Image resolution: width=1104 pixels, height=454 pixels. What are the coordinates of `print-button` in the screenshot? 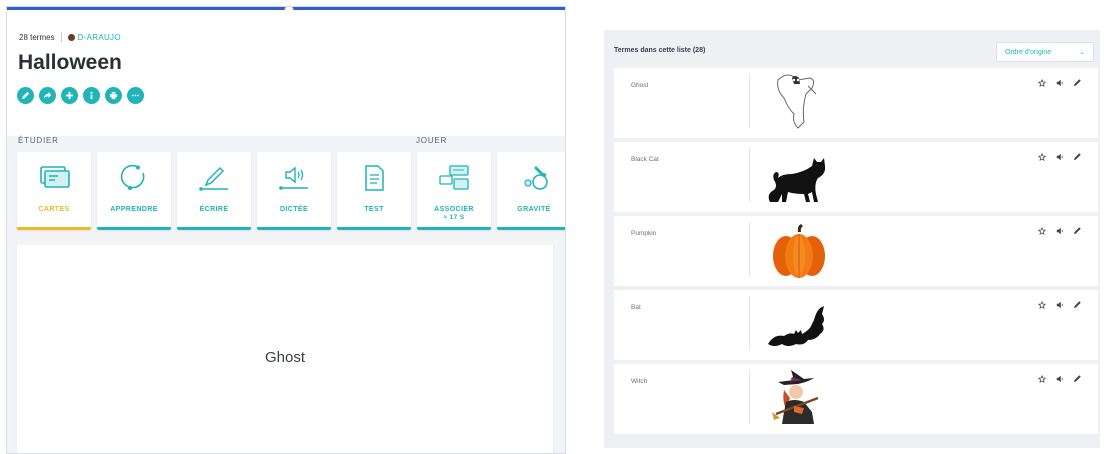 It's located at (113, 95).